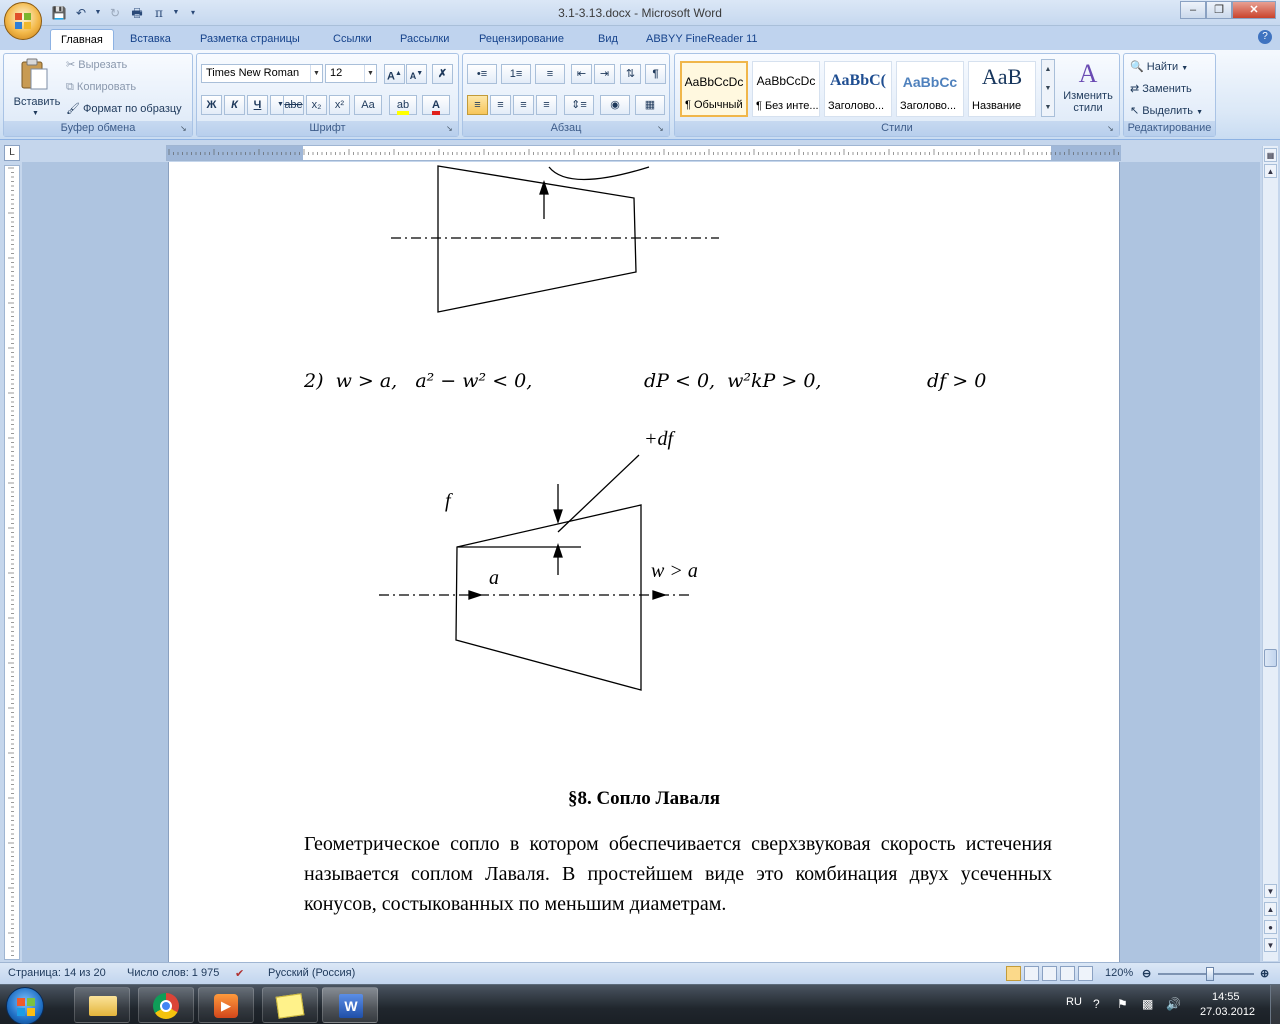 Image resolution: width=1280 pixels, height=1024 pixels. I want to click on print-layout-view-icon, so click(1013, 973).